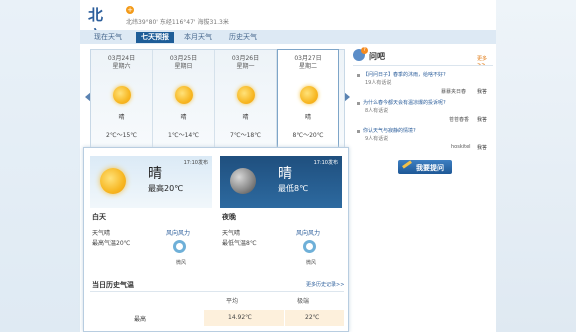  Describe the element at coordinates (198, 37) in the screenshot. I see `tab-monthly: 本月天气` at that location.